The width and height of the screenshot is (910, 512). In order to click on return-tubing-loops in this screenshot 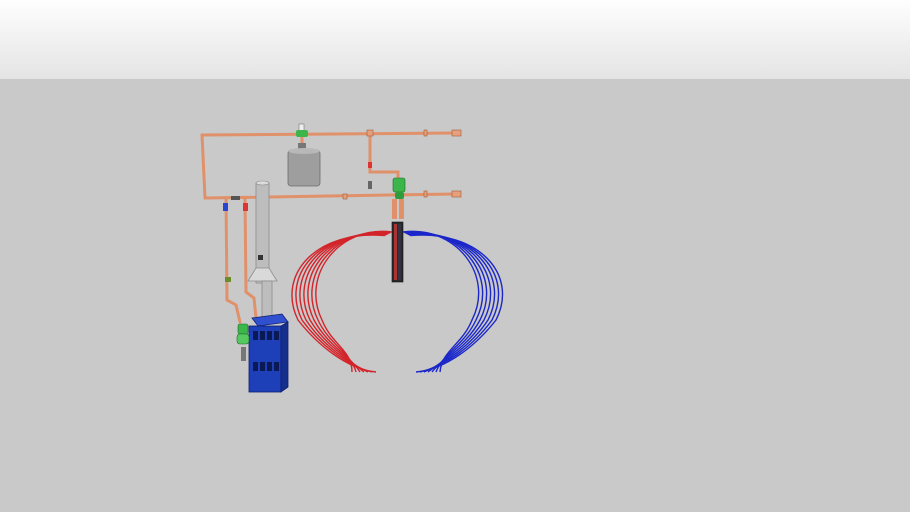, I will do `click(453, 301)`.